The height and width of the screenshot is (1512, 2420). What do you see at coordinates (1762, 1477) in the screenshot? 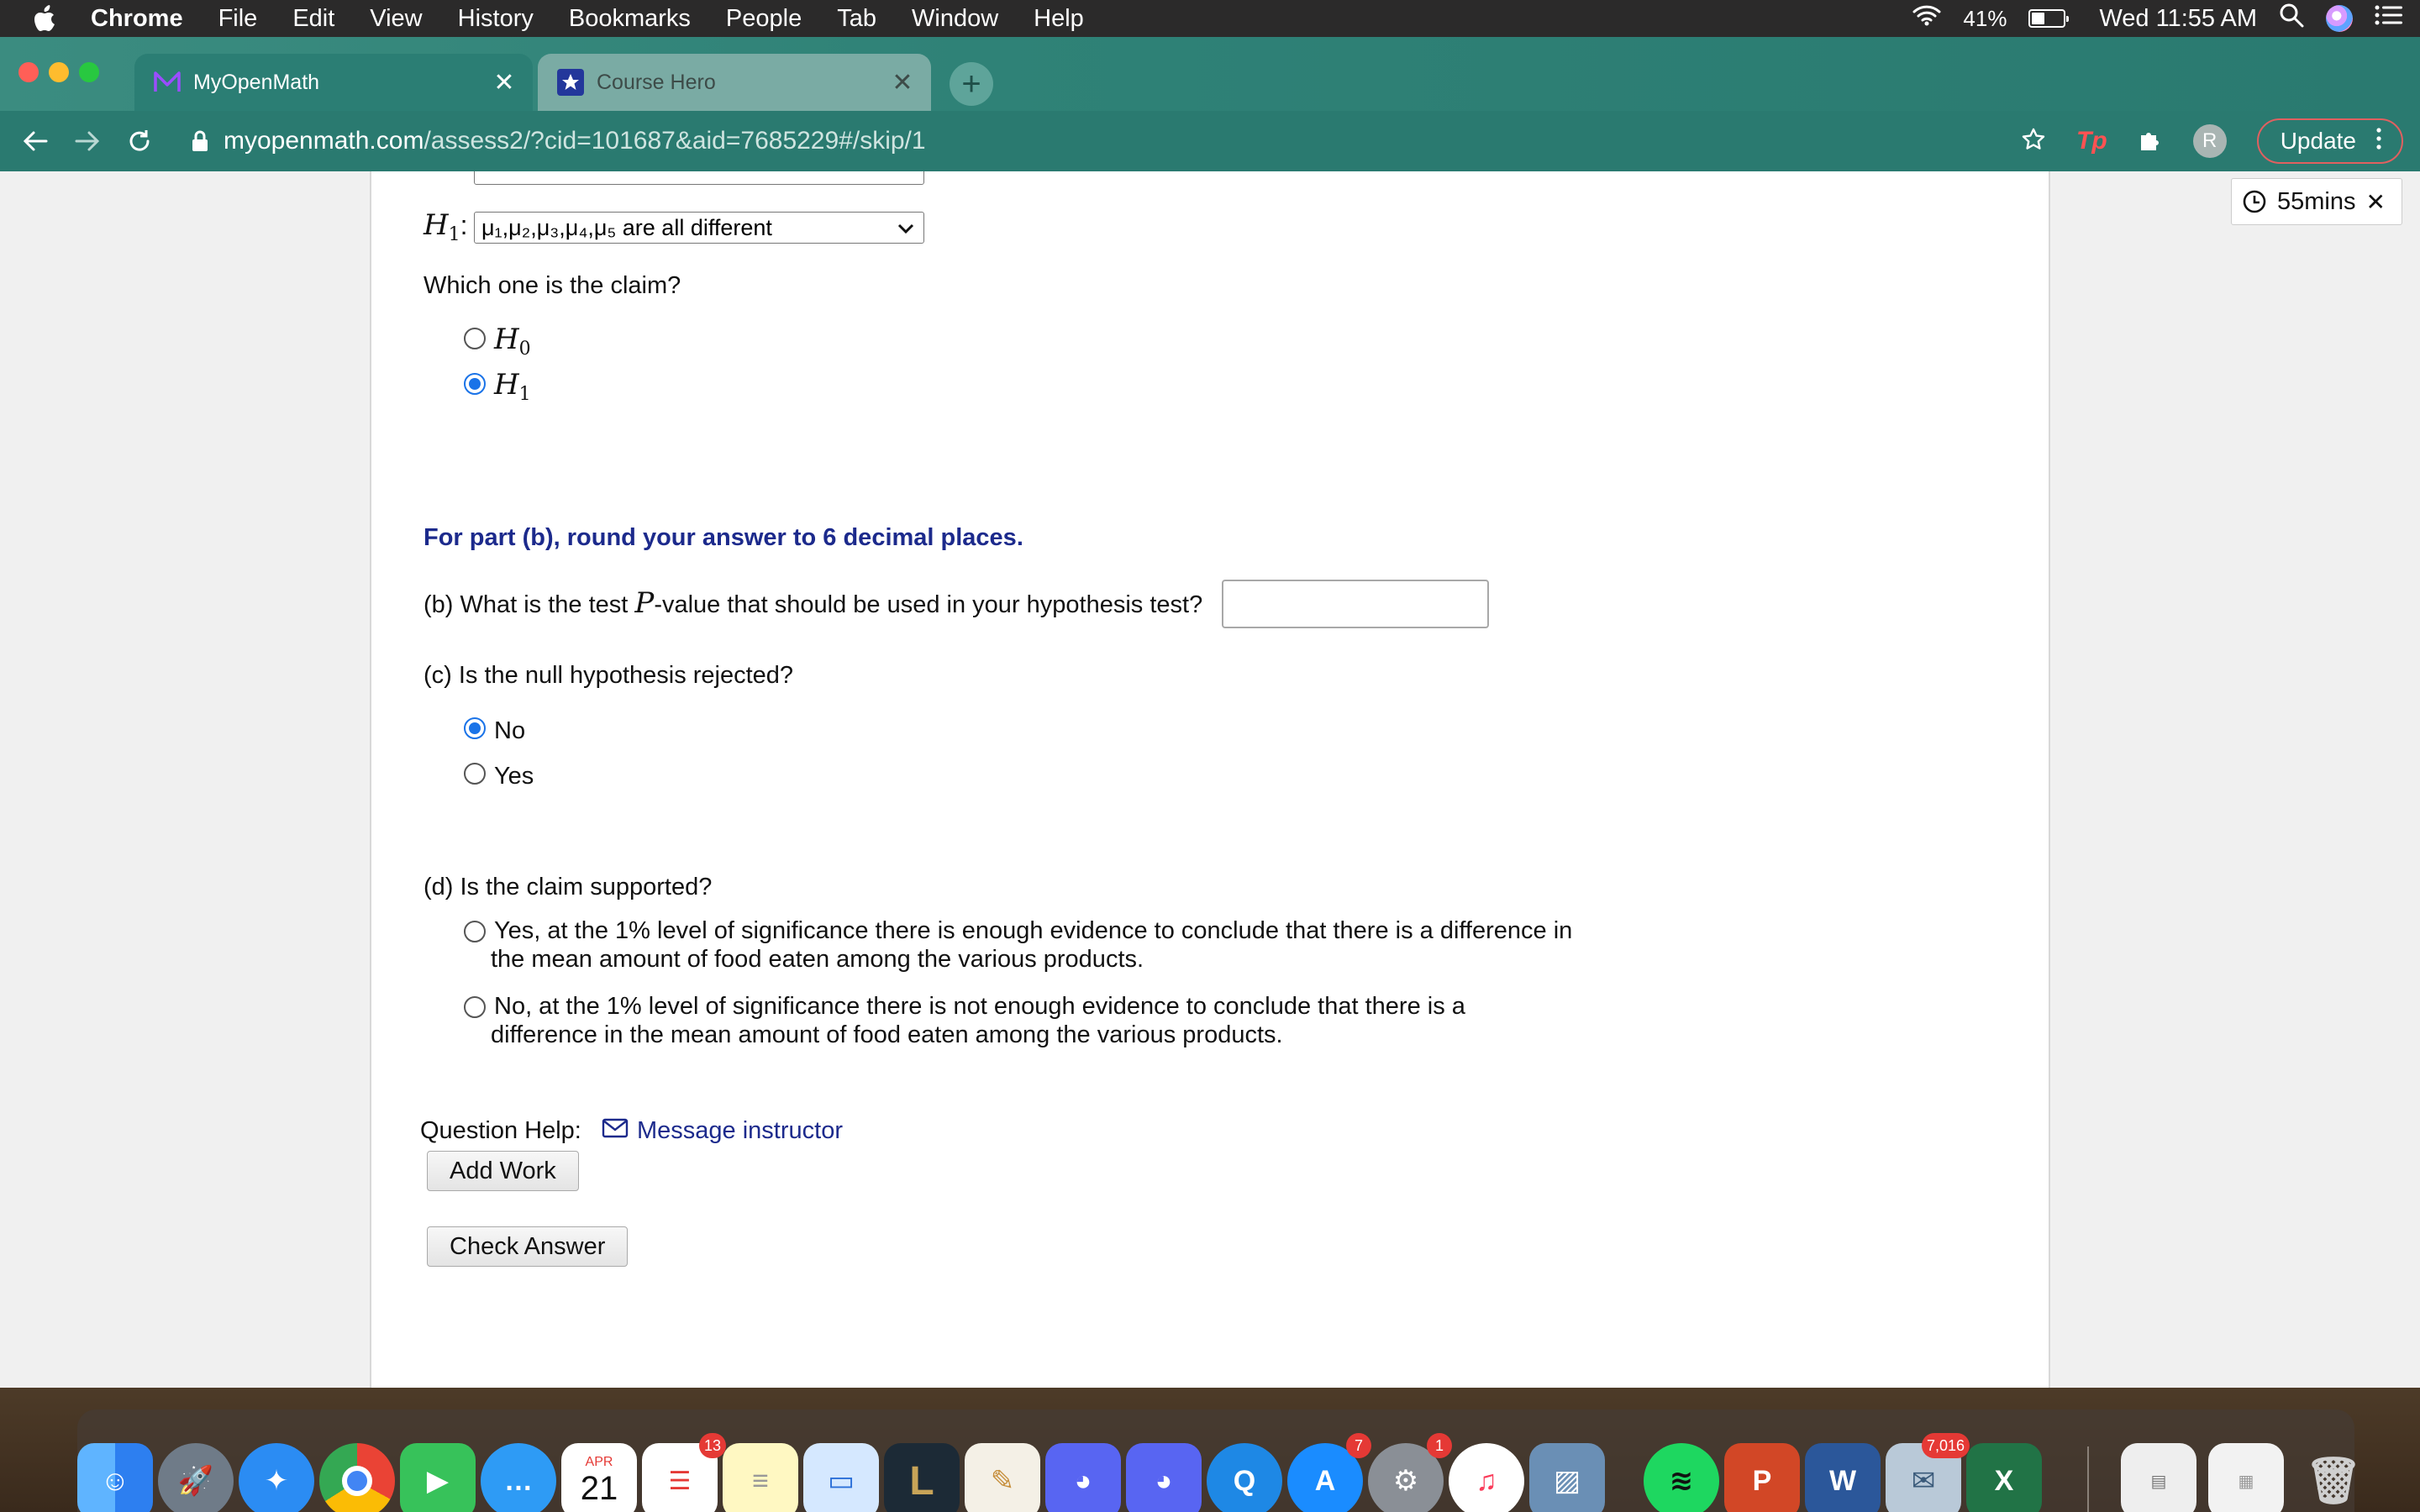
I see `powerpoint-icon: P` at bounding box center [1762, 1477].